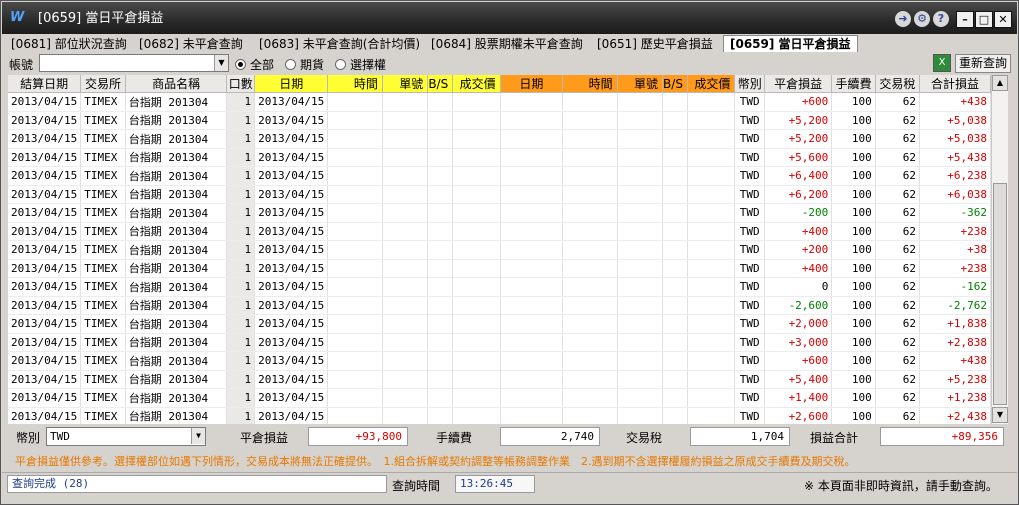 This screenshot has height=505, width=1019. Describe the element at coordinates (254, 64) in the screenshot. I see `radio-all: 全部` at that location.